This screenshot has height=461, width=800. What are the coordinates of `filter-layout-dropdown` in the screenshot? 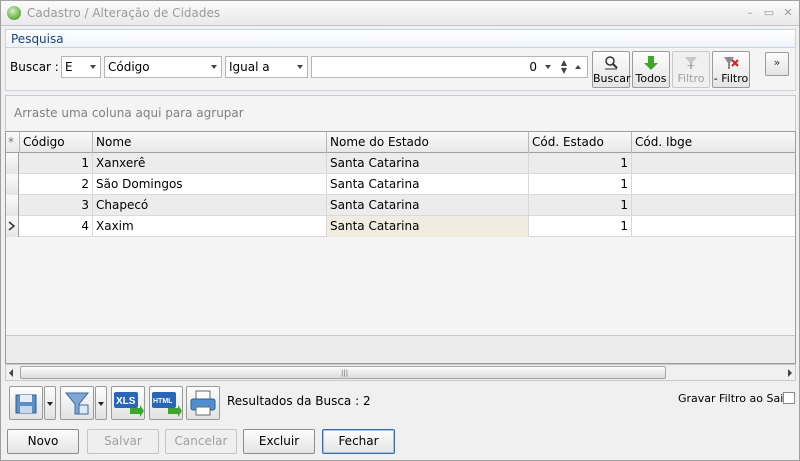 It's located at (101, 403).